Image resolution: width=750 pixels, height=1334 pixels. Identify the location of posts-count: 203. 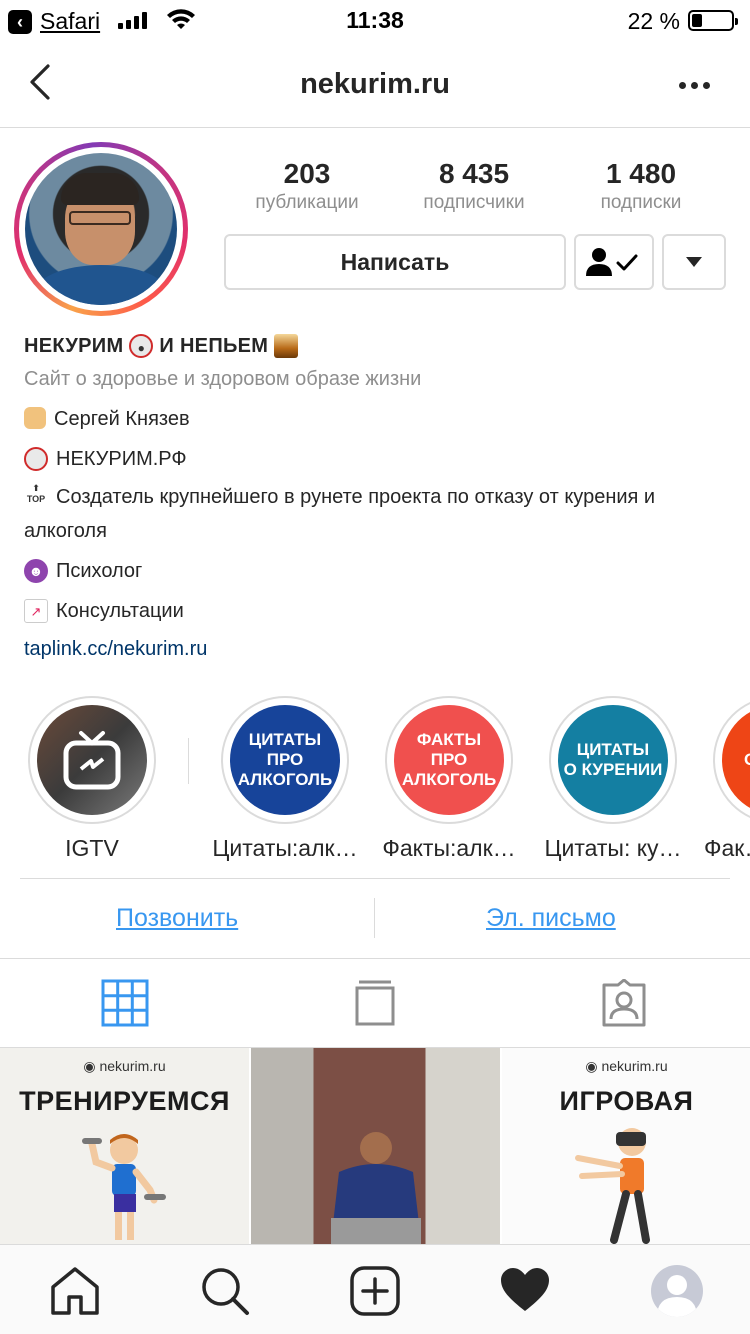
(307, 173).